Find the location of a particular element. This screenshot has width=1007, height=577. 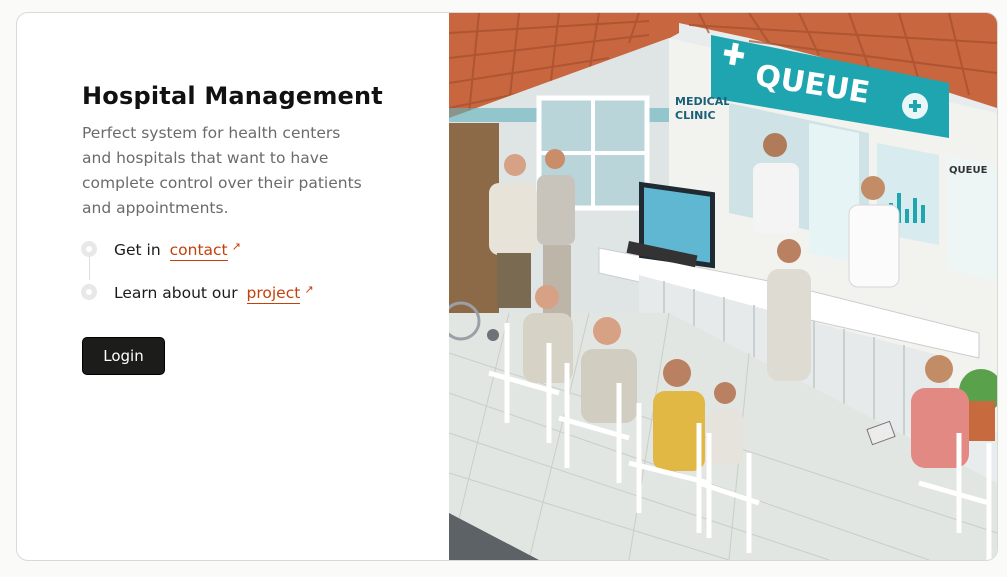

step-project: Learn about our project ↗ is located at coordinates (197, 292).